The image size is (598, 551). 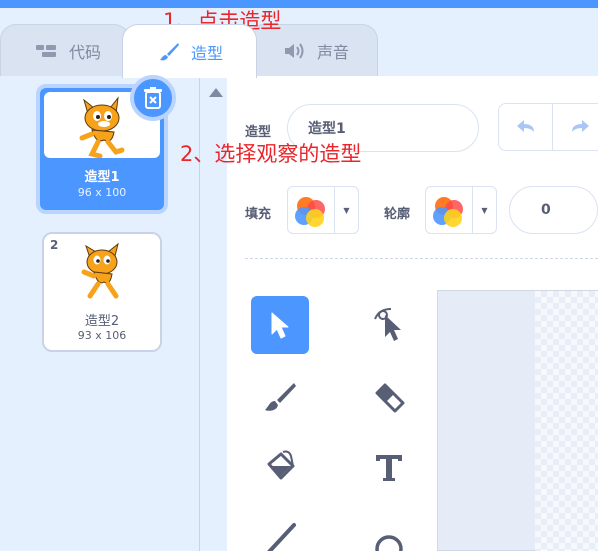 I want to click on delete-costume-button, so click(x=153, y=98).